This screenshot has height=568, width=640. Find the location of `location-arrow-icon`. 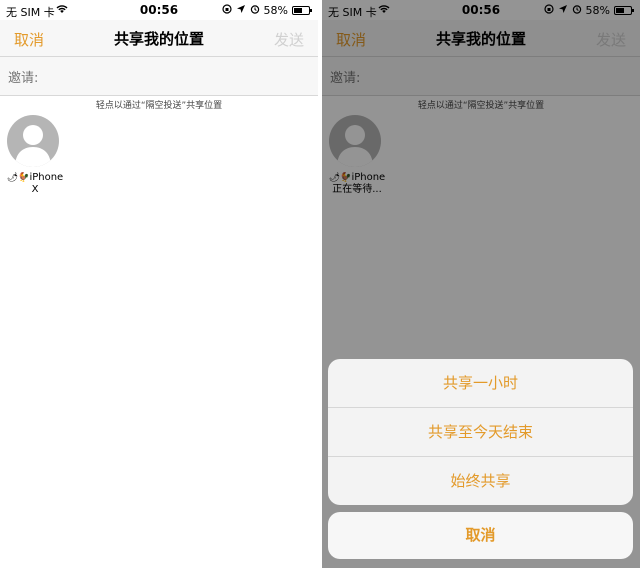

location-arrow-icon is located at coordinates (241, 10).